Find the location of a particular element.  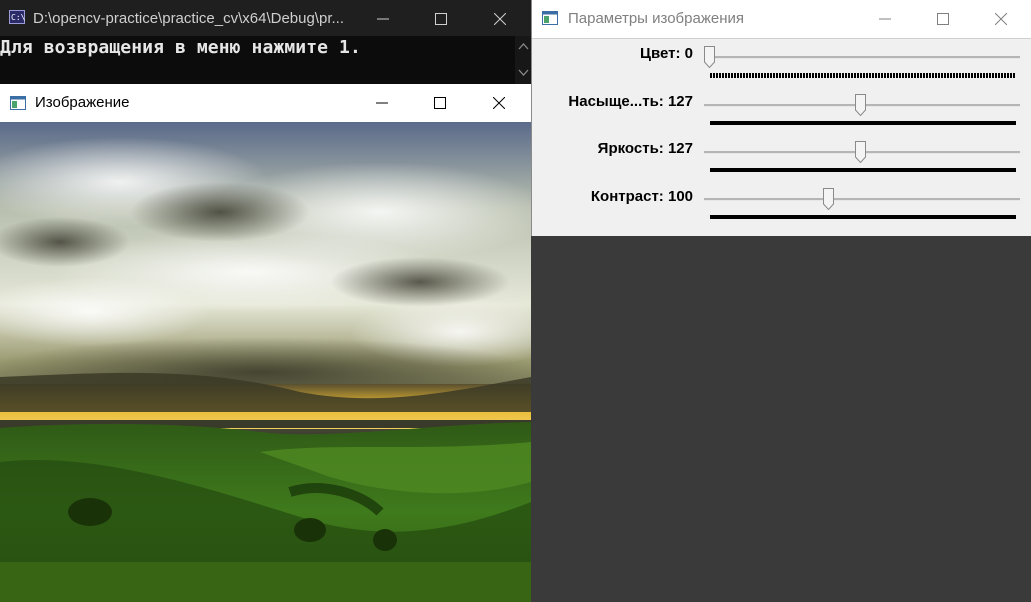

params-title: Параметры изображения is located at coordinates (656, 18).